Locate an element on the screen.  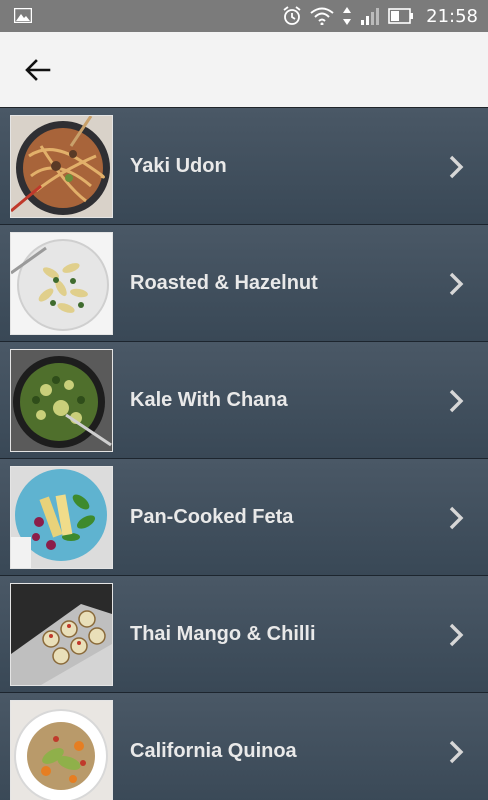
recipe-title: Kale With Chana is located at coordinates (209, 400).